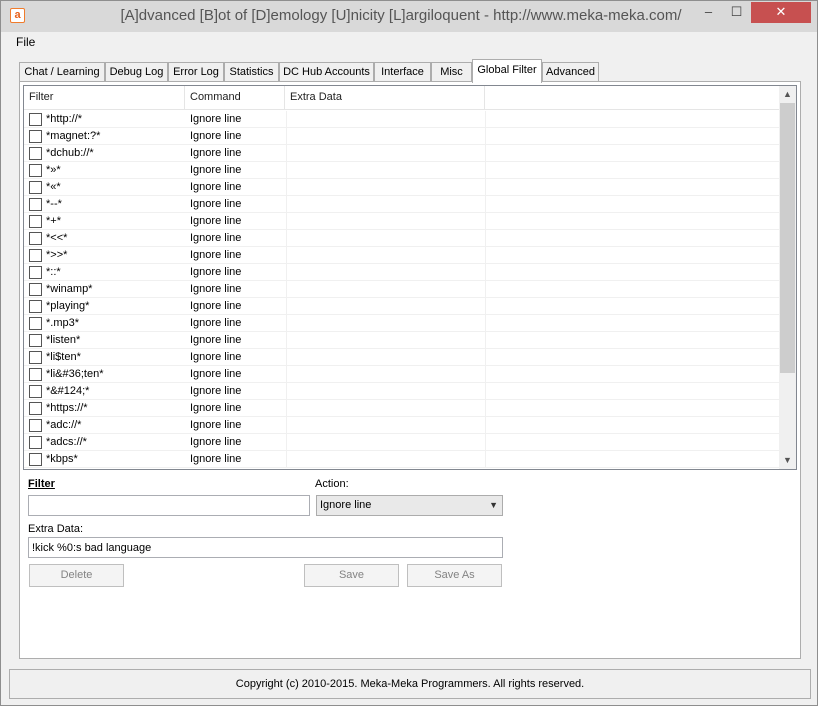 The image size is (818, 706). I want to click on scroll-down-icon: ▼, so click(787, 460).